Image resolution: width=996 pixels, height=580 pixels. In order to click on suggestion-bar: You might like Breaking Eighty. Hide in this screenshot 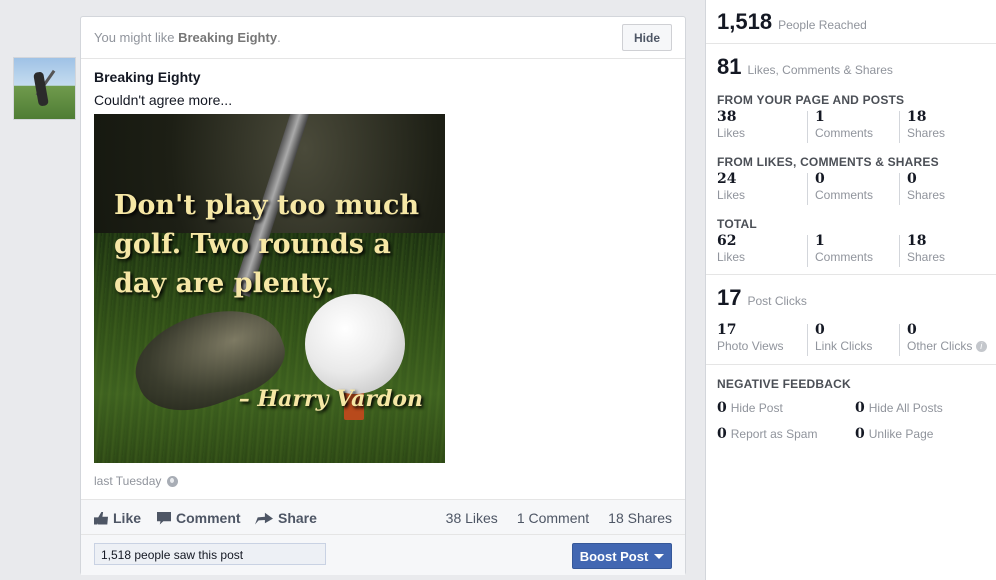, I will do `click(383, 38)`.